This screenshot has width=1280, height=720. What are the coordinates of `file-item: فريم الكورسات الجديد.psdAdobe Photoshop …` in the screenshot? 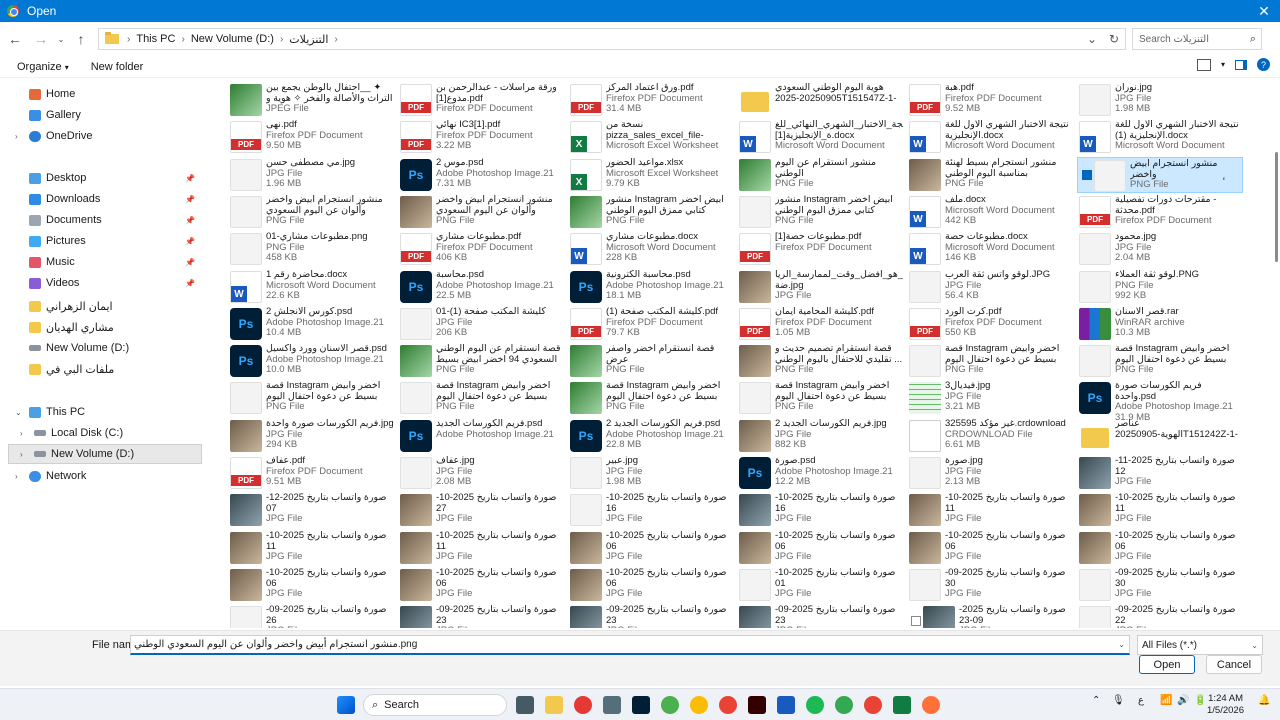 It's located at (481, 436).